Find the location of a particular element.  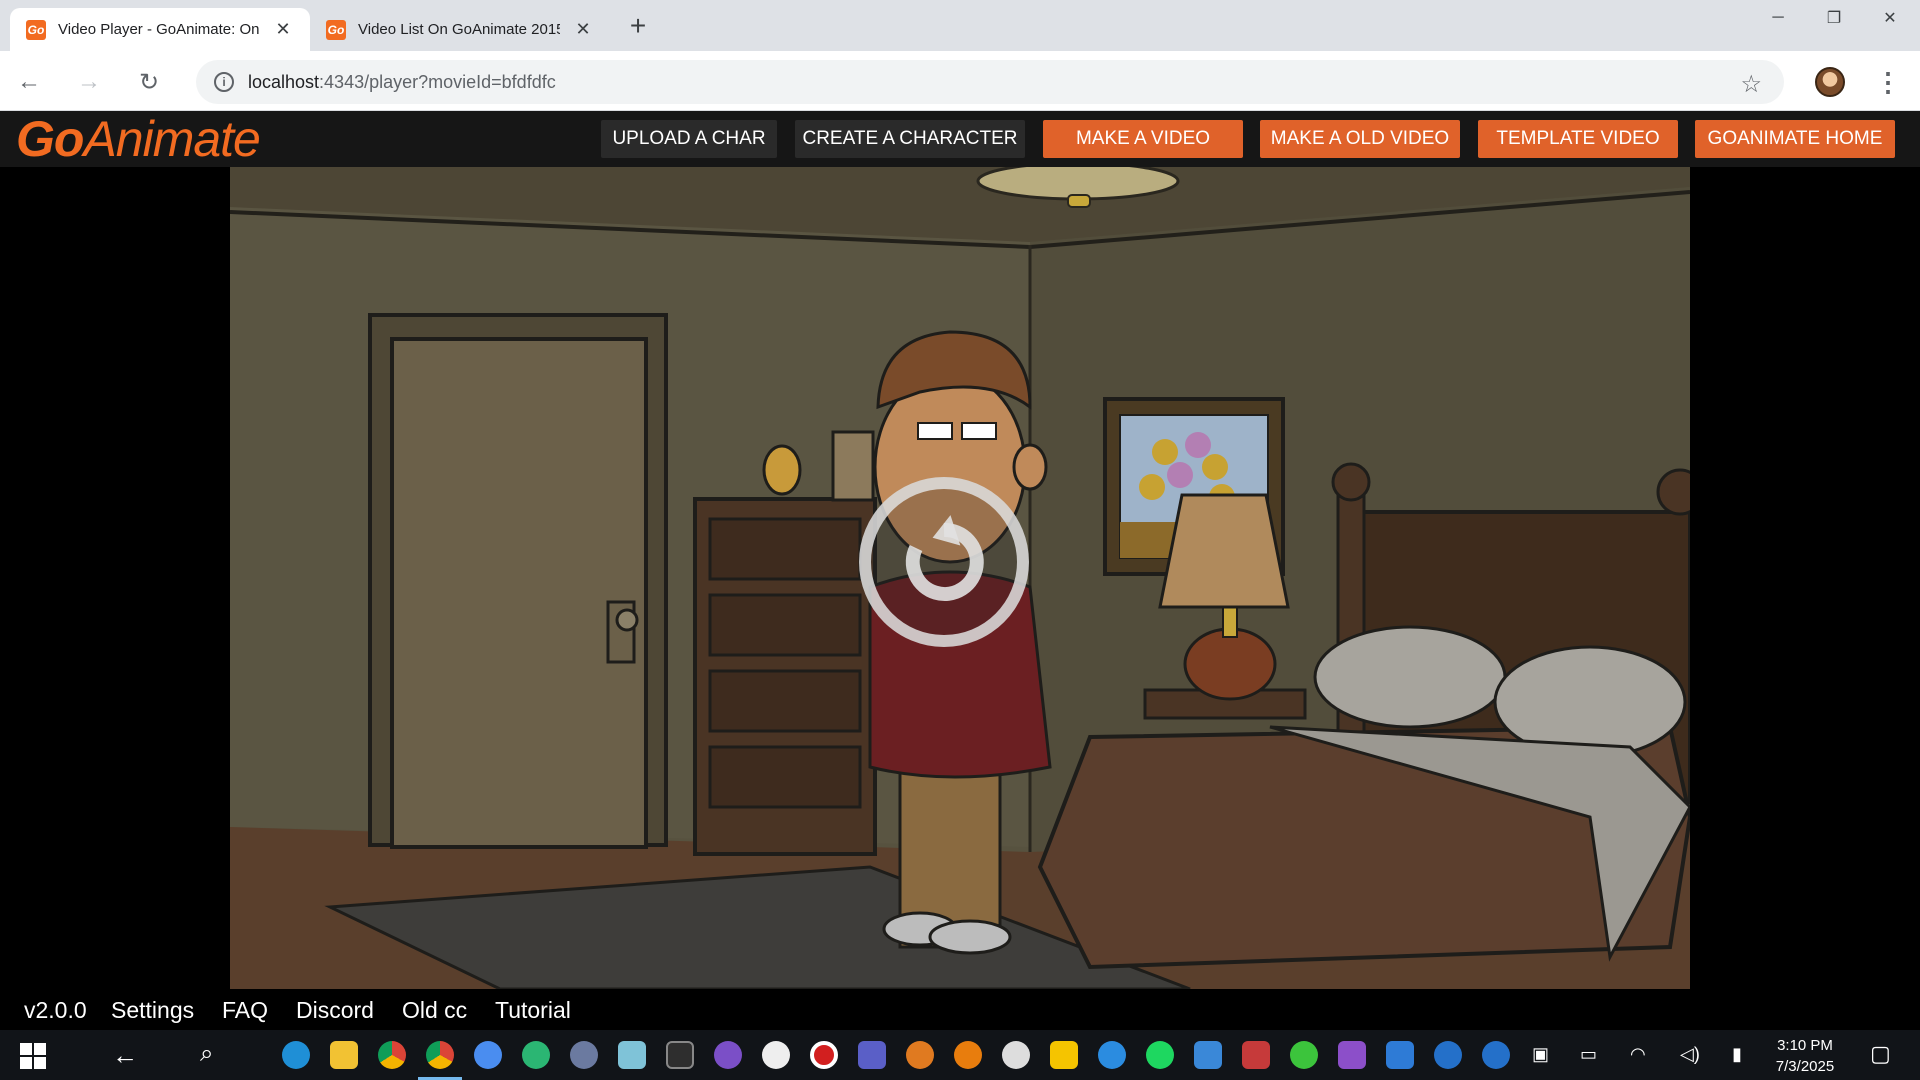

chrome-icon is located at coordinates (392, 1055).